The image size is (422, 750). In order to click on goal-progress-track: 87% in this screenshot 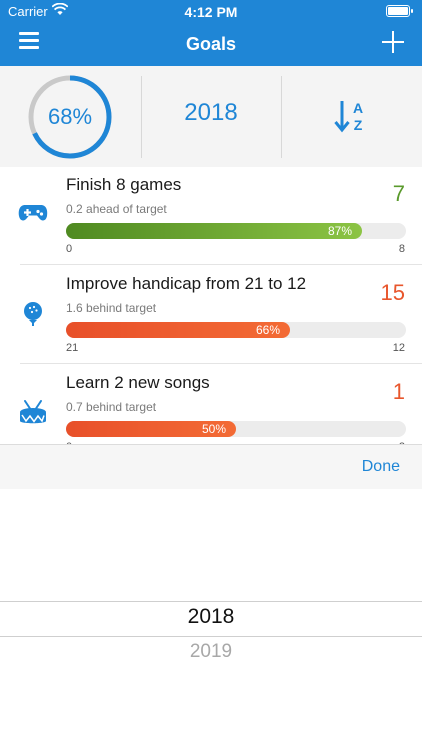, I will do `click(236, 231)`.